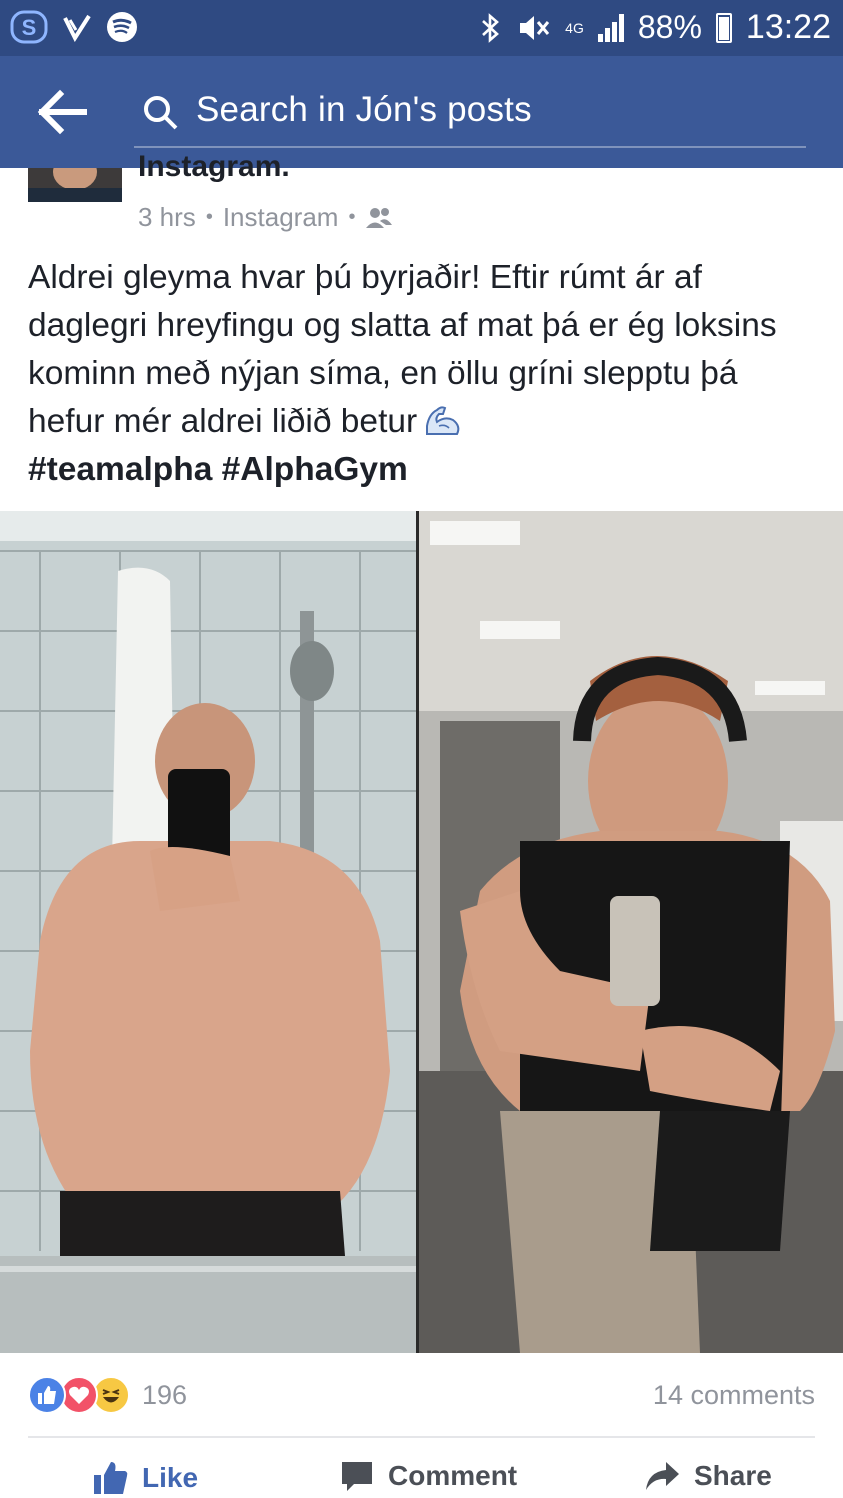 This screenshot has height=1498, width=843. What do you see at coordinates (421, 1437) in the screenshot?
I see `divider` at bounding box center [421, 1437].